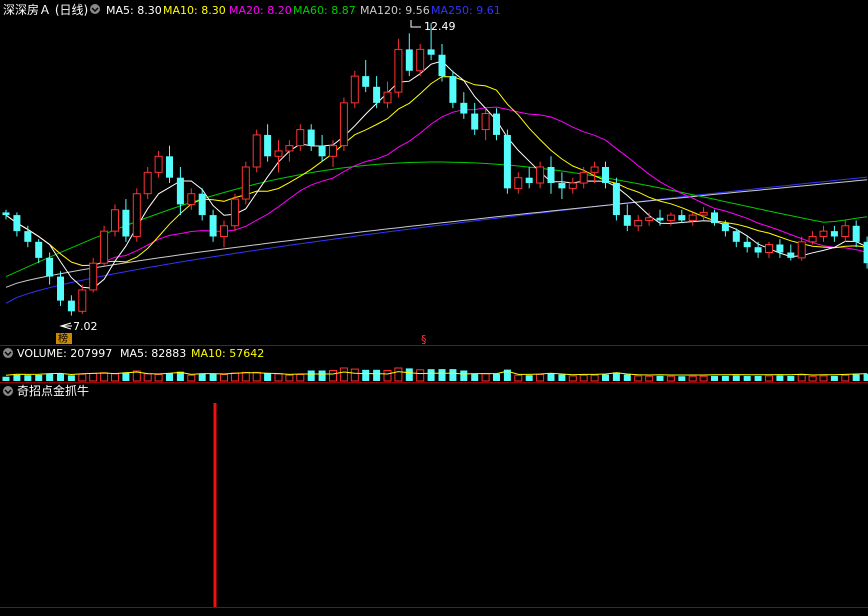 This screenshot has width=868, height=616. I want to click on ma10-label: MA10: 8.30, so click(194, 10).